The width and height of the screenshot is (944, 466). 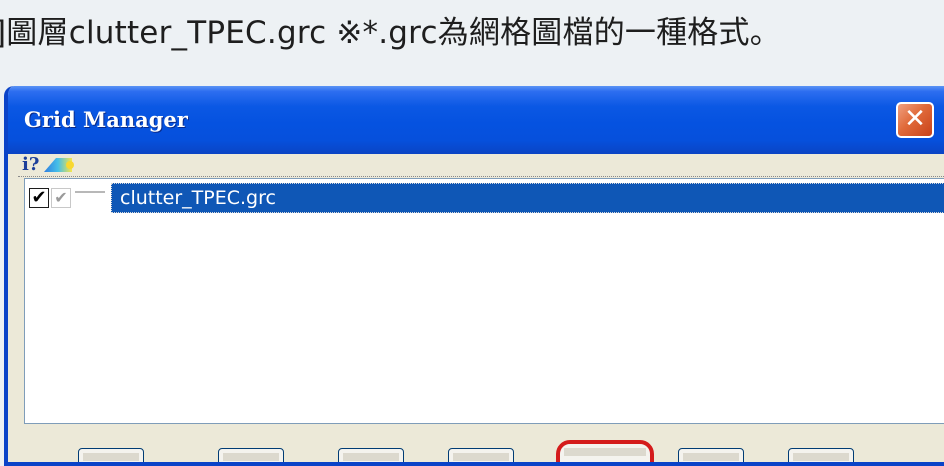 I want to click on toolbar: i?, so click(x=481, y=165).